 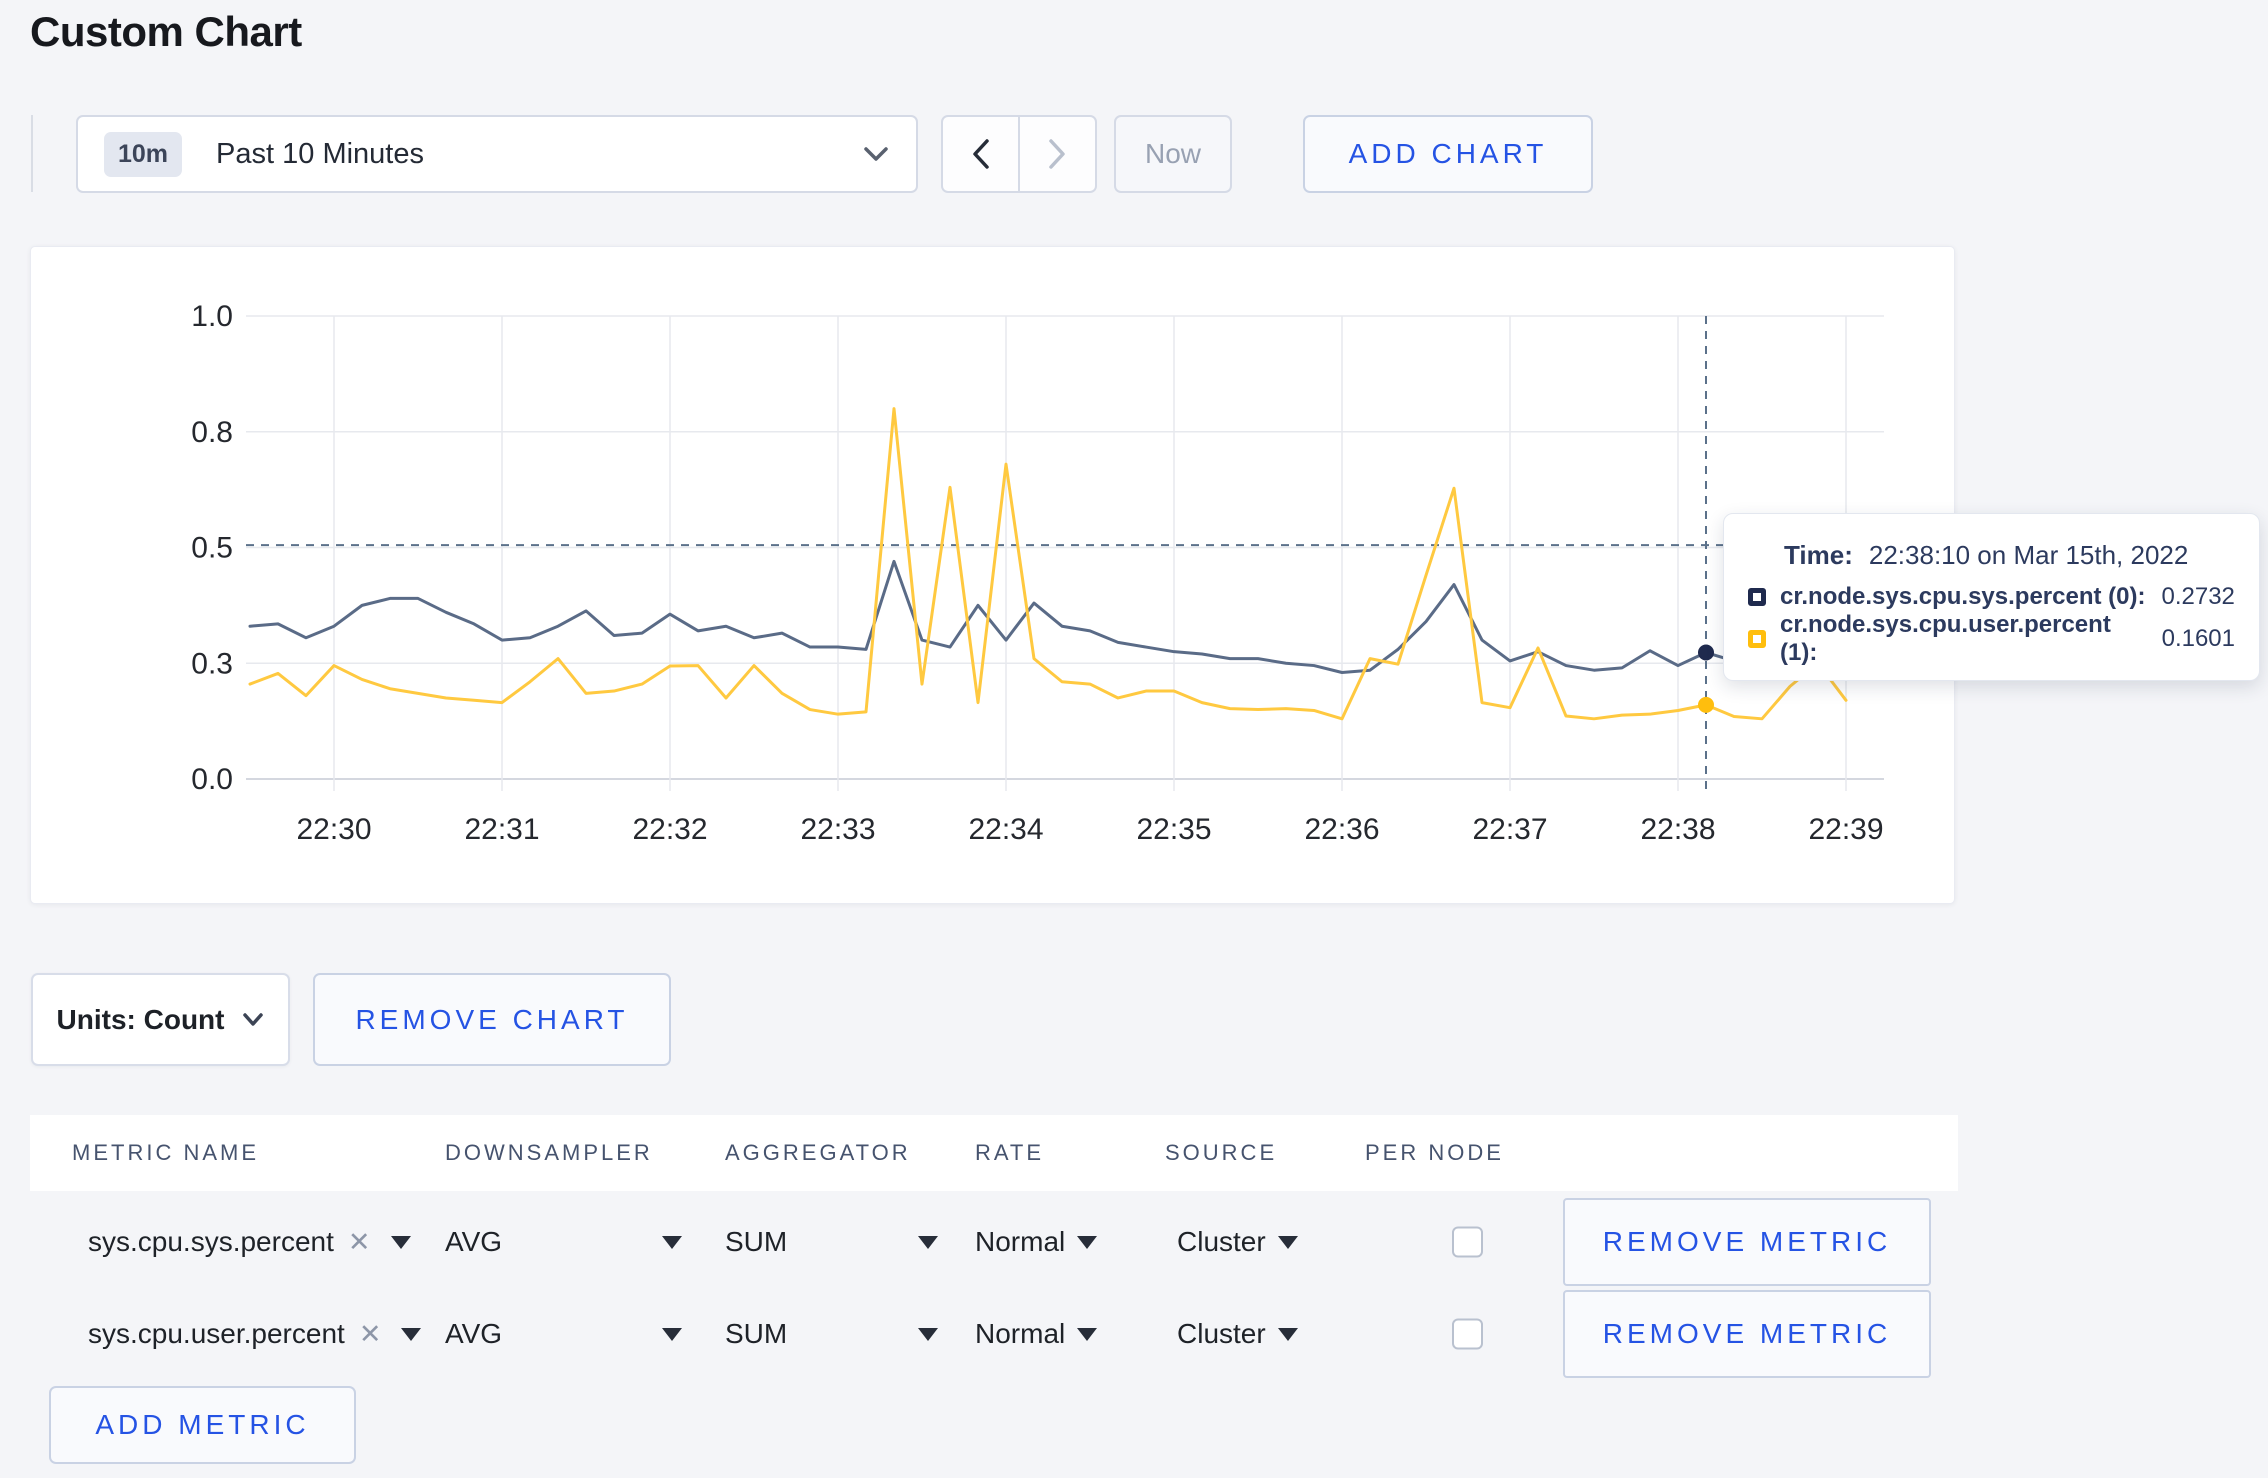 I want to click on tooltip-series-row: cr.node.sys.cpu.user.percent (1): 0.1601, so click(x=1991, y=638).